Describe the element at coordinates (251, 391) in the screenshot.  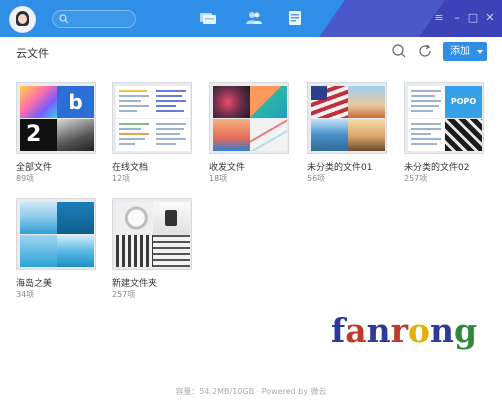
I see `storage-footer: 容量：54.2MB/10GB · Powered by 微云` at that location.